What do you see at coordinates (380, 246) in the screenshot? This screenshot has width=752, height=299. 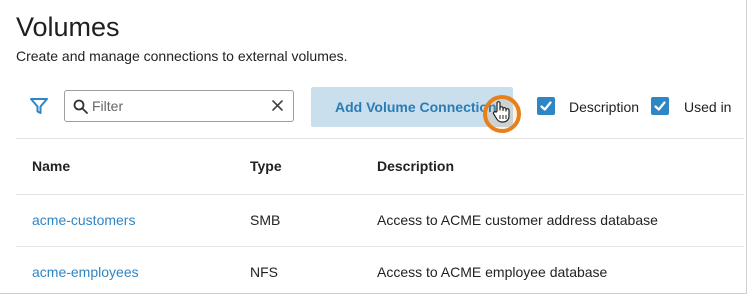 I see `table-row-divider` at bounding box center [380, 246].